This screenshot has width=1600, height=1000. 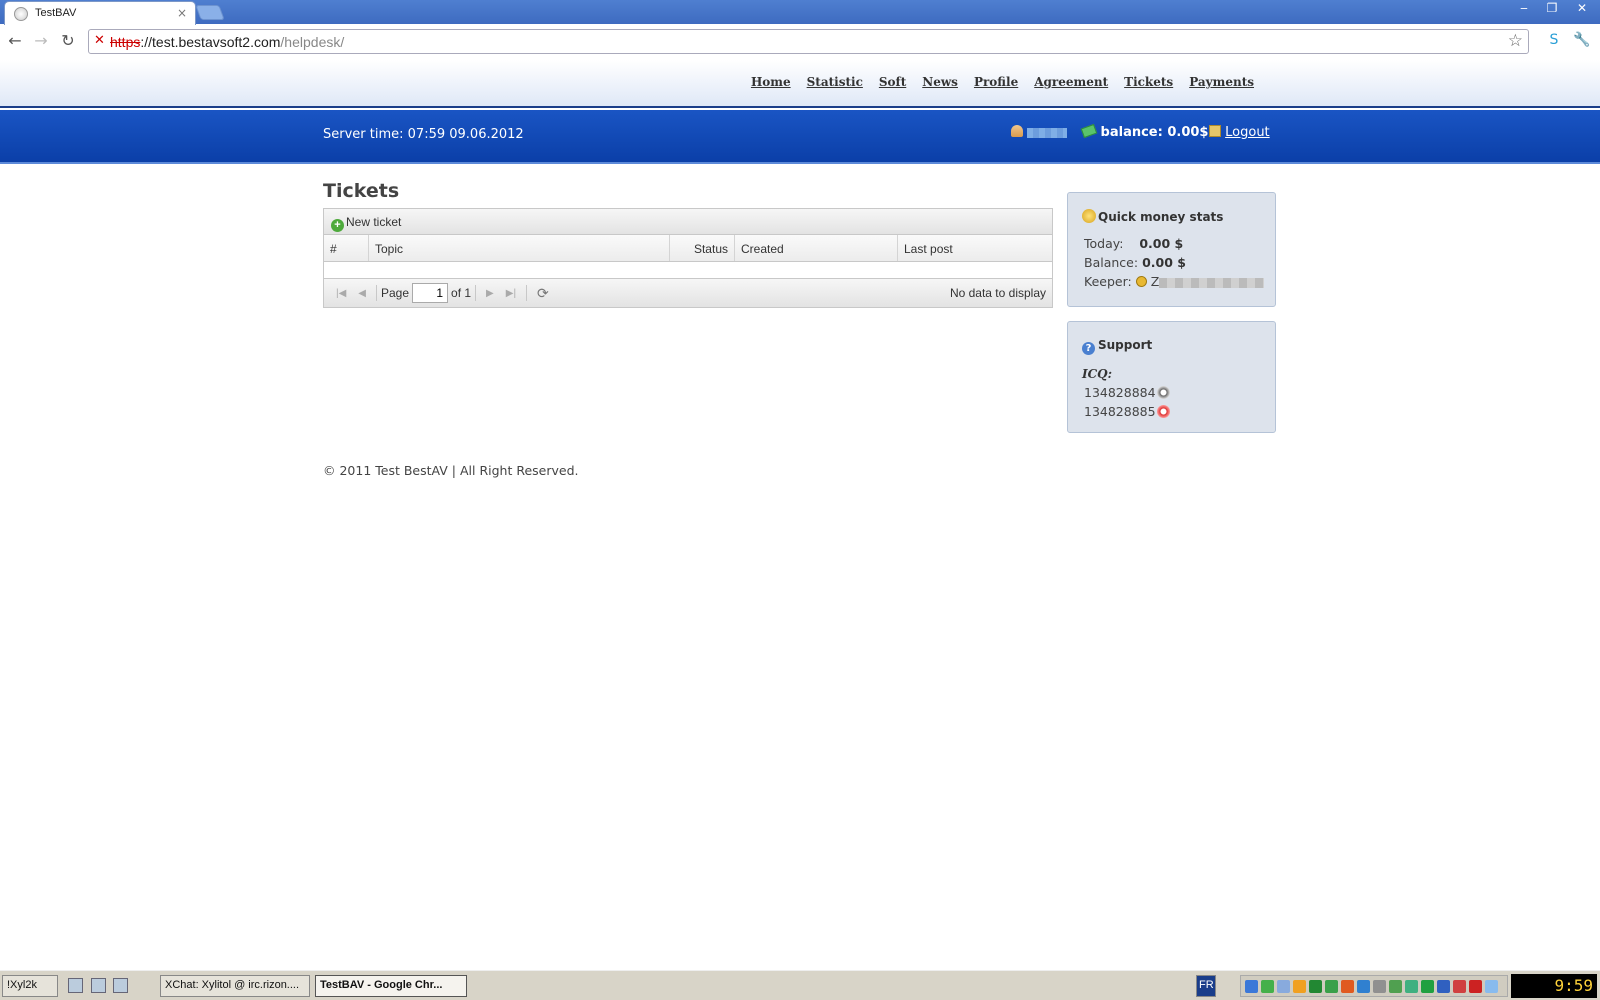 I want to click on start-button: !Xyl2k, so click(x=30, y=986).